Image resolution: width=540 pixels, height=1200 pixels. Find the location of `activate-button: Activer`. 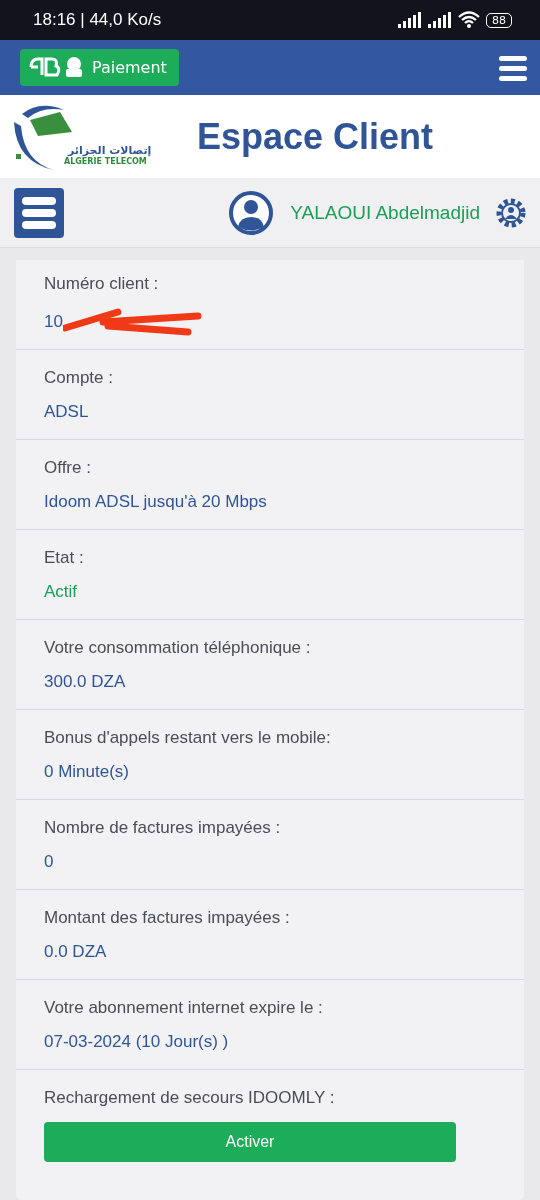

activate-button: Activer is located at coordinates (250, 1142).